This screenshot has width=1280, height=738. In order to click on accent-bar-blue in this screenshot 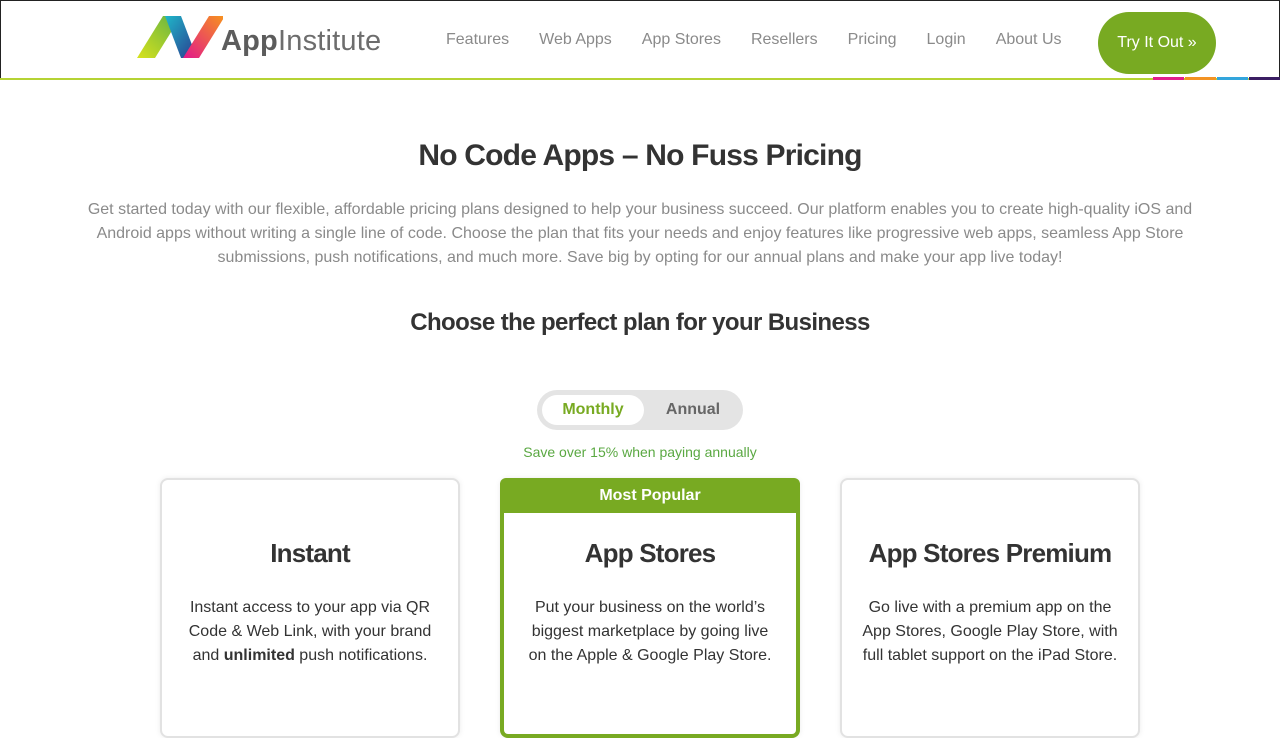, I will do `click(1232, 78)`.